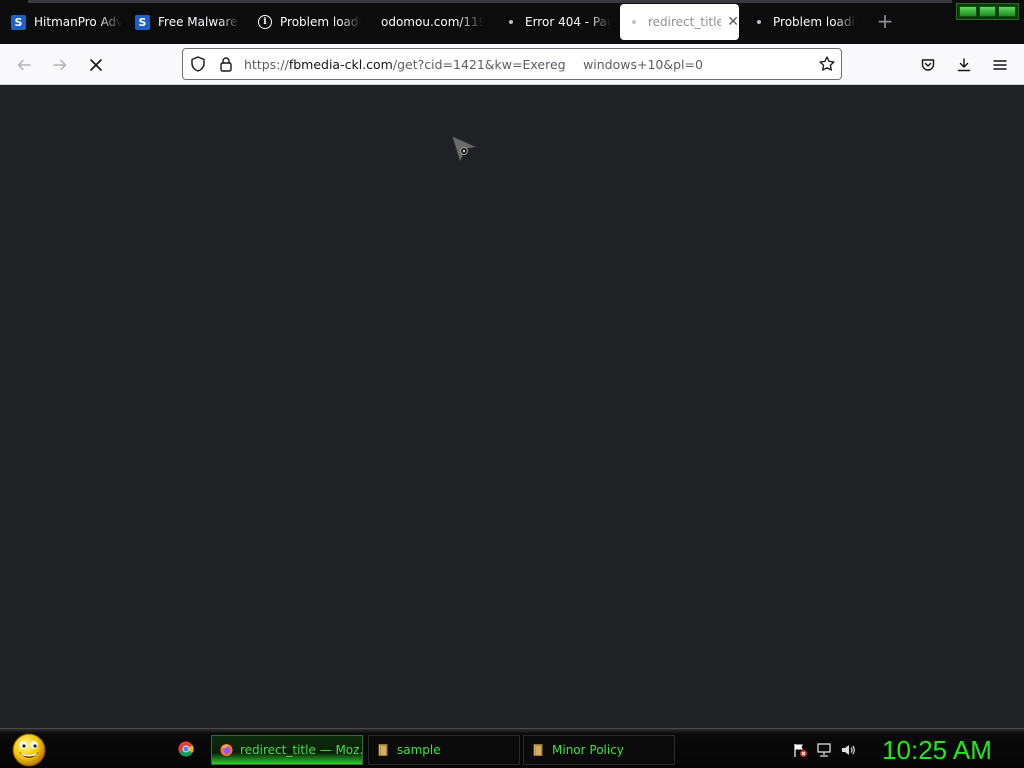  Describe the element at coordinates (827, 65) in the screenshot. I see `bookmark-star-icon` at that location.